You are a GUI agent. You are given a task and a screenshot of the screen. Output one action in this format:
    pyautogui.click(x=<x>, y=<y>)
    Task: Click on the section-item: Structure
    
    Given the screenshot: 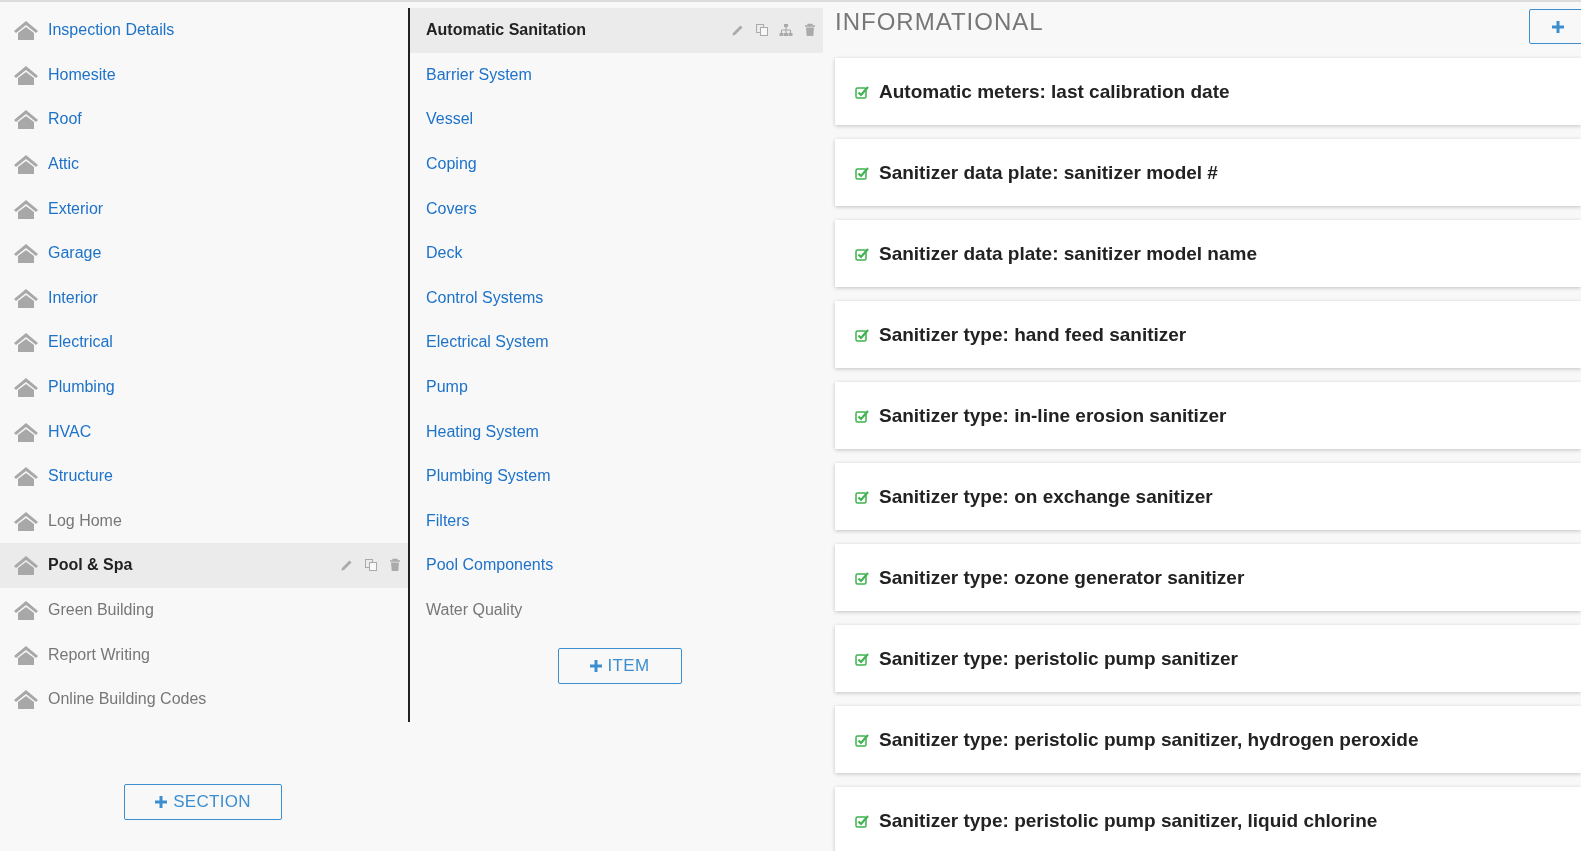 What is the action you would take?
    pyautogui.click(x=204, y=476)
    